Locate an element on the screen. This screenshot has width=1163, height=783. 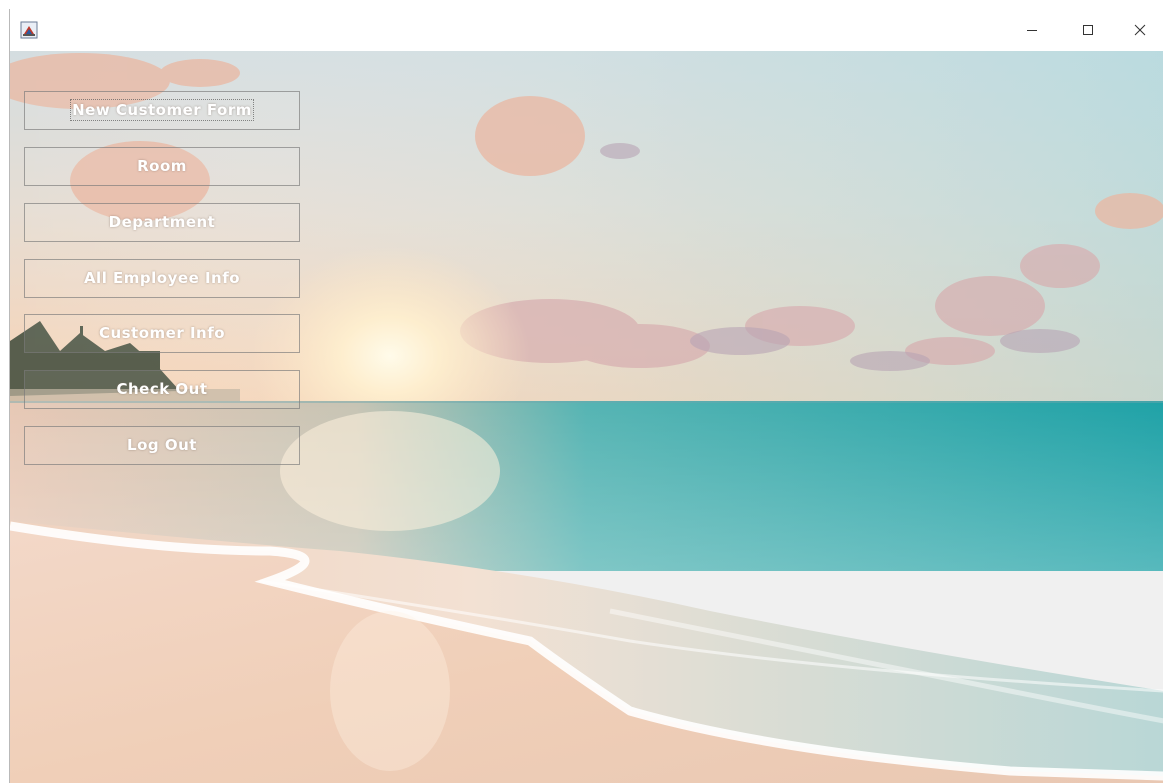
log-out-button: Log Out is located at coordinates (162, 445).